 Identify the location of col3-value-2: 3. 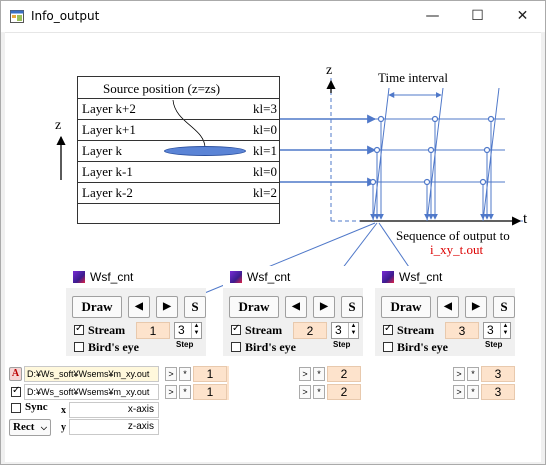
(498, 392).